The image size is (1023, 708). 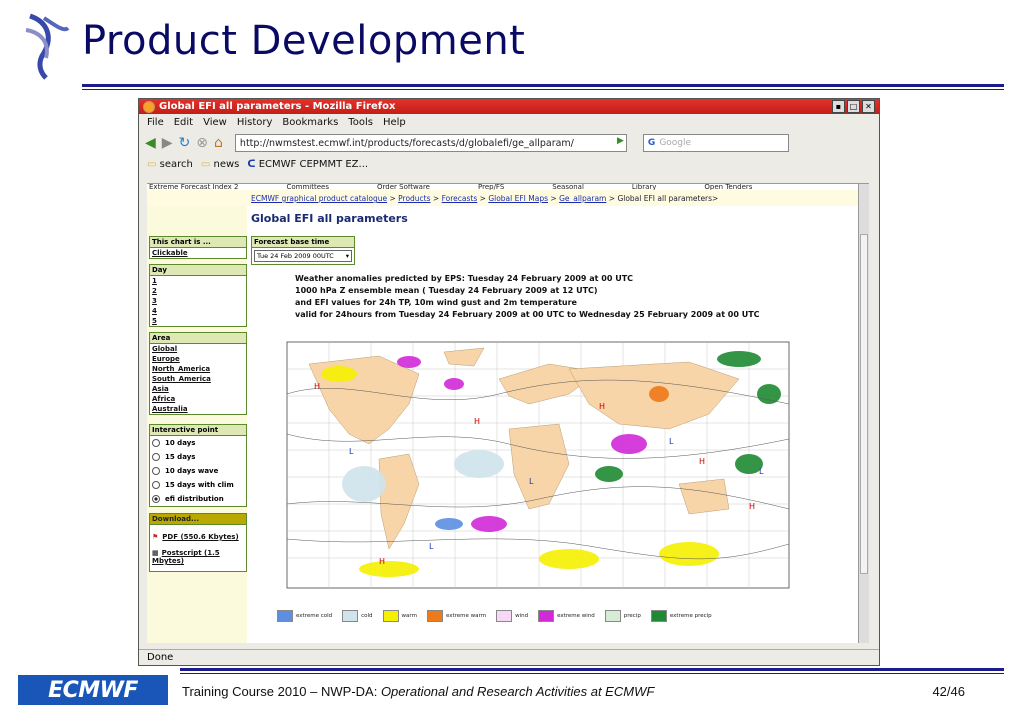 I want to click on ps-download-link: Postscript (1.5 Mbytes), so click(x=186, y=557).